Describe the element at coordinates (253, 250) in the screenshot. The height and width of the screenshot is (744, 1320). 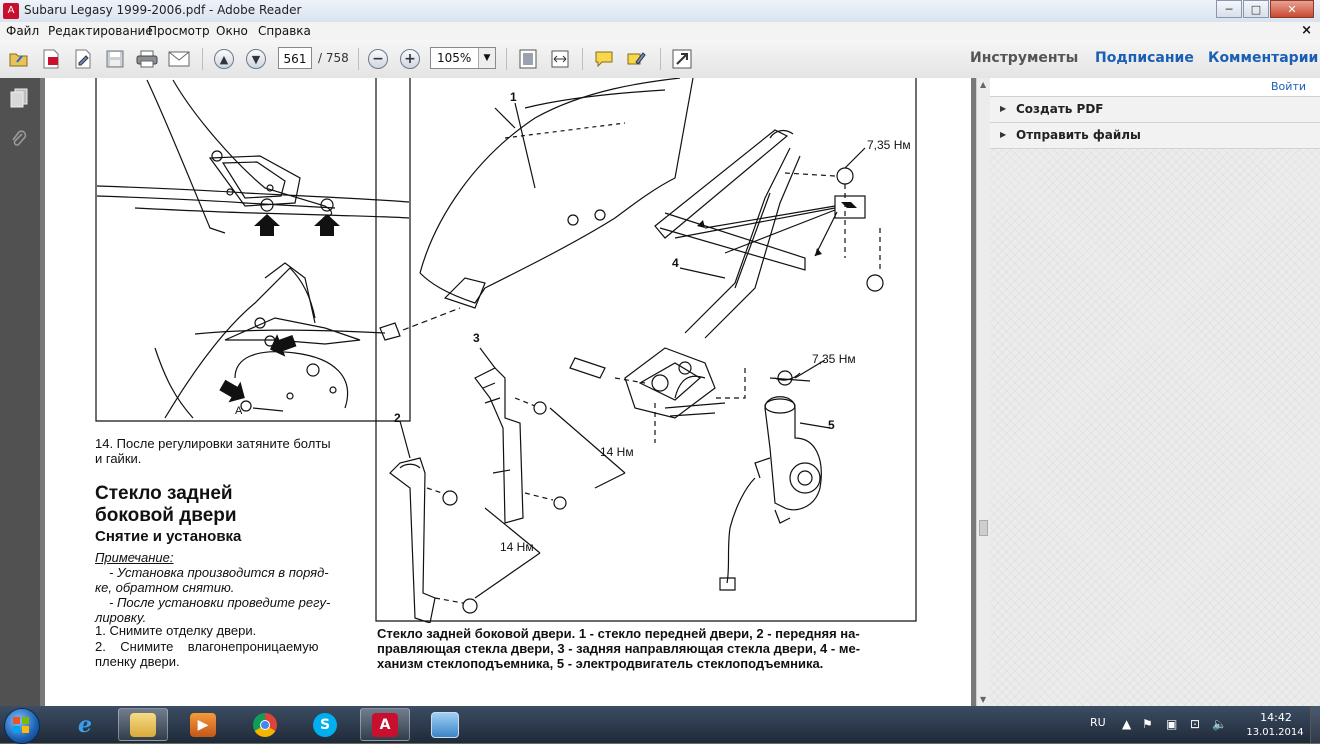
I see `pillar-illustration` at that location.